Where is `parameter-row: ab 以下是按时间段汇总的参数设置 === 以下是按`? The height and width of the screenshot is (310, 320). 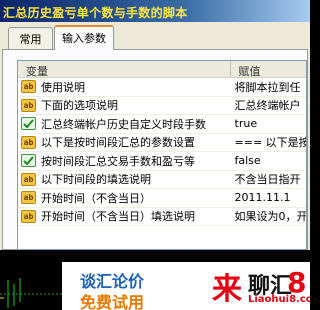
parameter-row: ab 以下是按时间段汇总的参数设置 === 以下是按 is located at coordinates (162, 143).